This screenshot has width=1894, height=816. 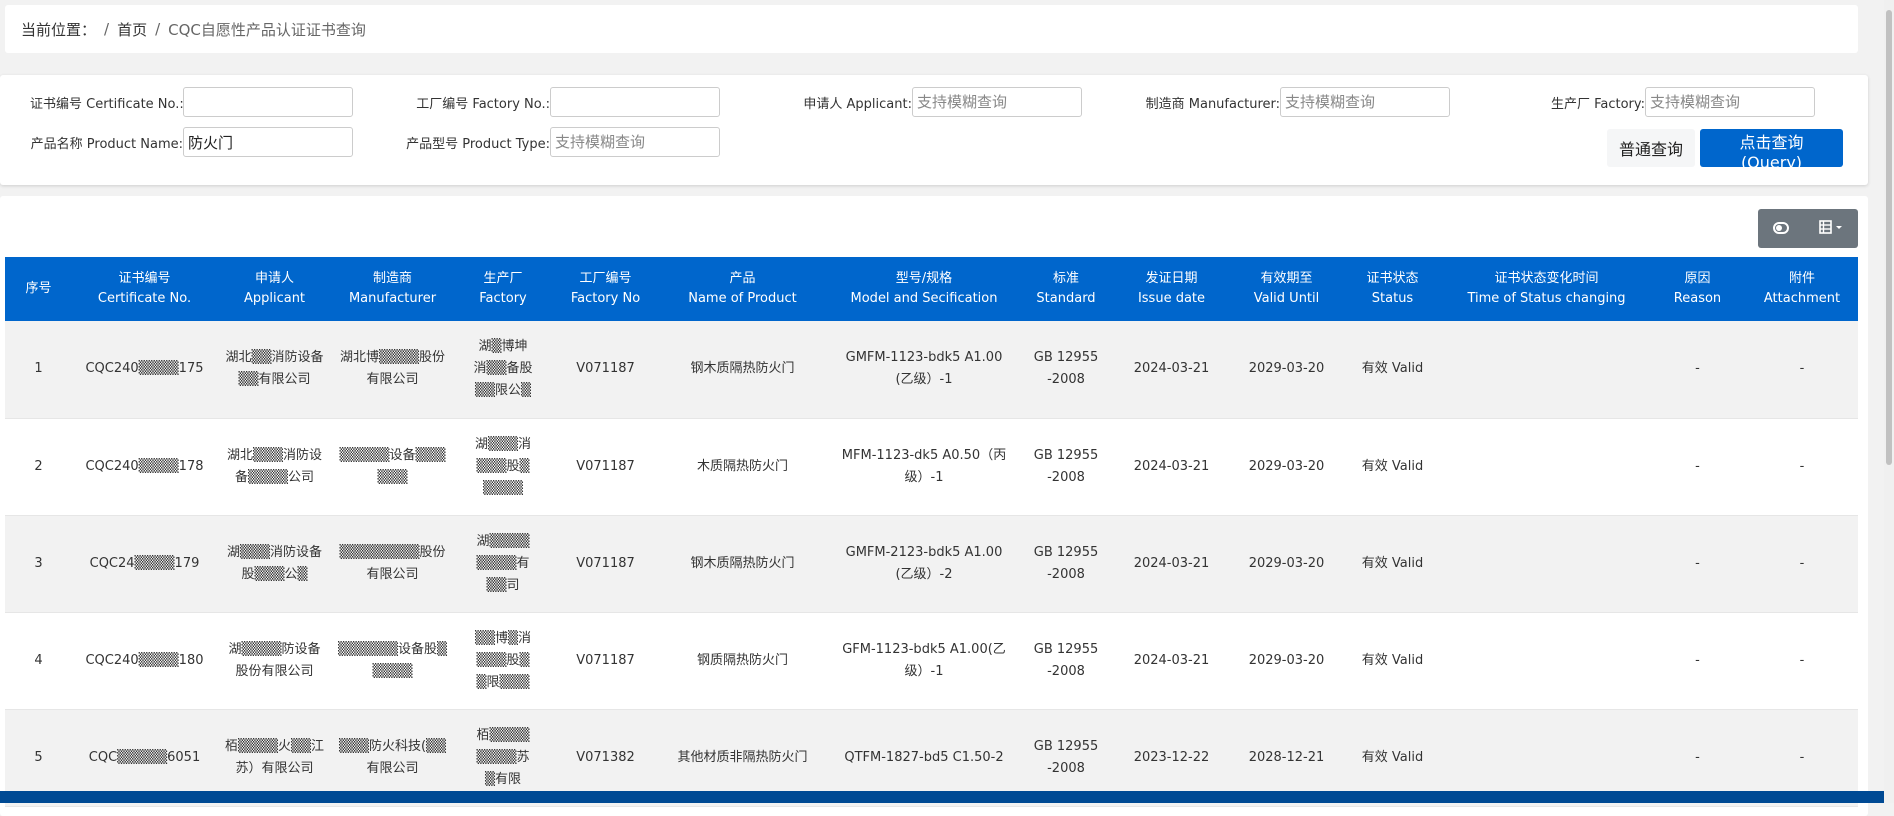 I want to click on column-header: 生产厂 Factory, so click(x=503, y=289).